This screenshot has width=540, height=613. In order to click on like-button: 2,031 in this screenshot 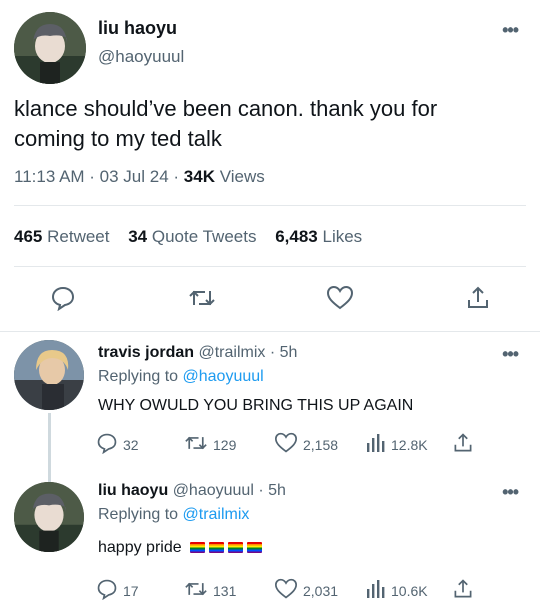, I will do `click(306, 590)`.